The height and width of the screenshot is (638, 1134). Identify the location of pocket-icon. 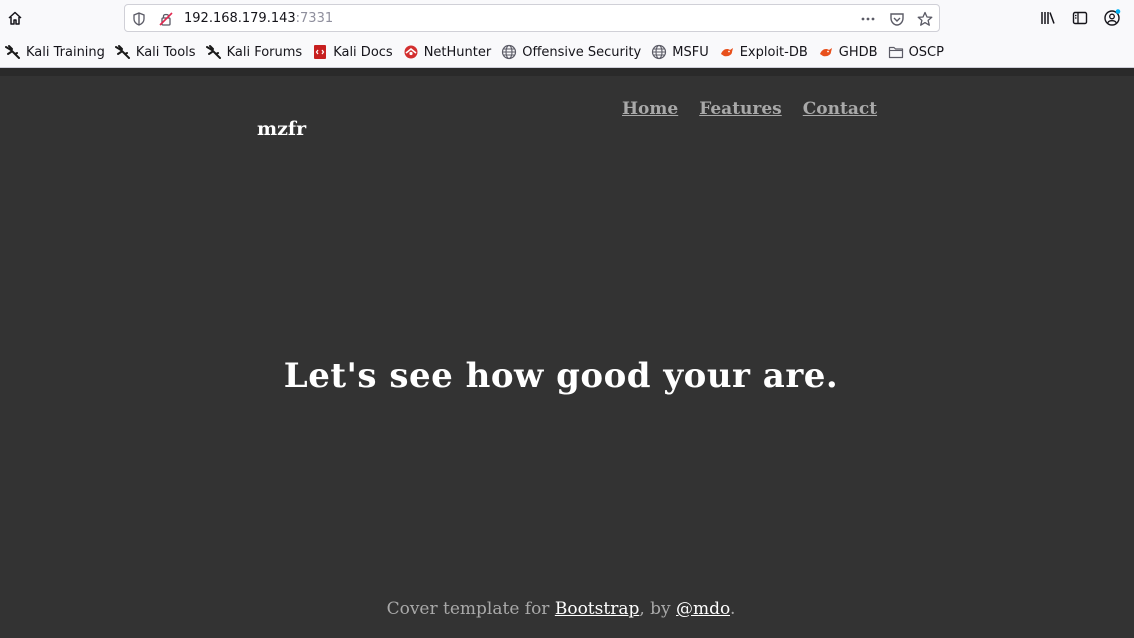
(897, 19).